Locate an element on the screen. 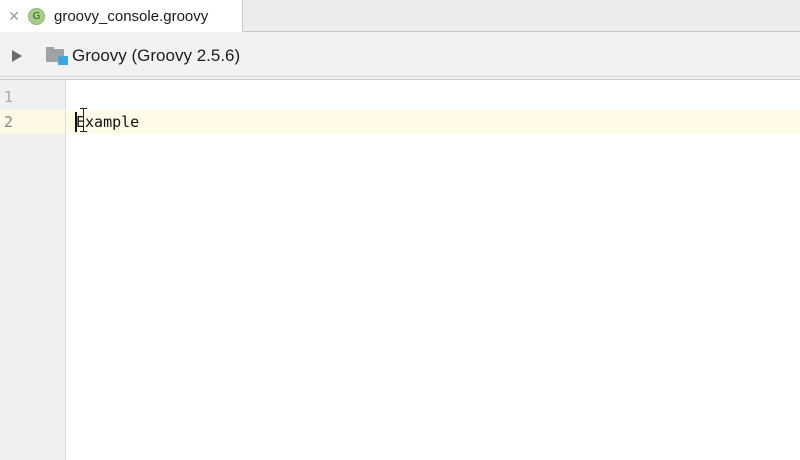 The width and height of the screenshot is (800, 460). ibeam-cursor-icon is located at coordinates (84, 120).